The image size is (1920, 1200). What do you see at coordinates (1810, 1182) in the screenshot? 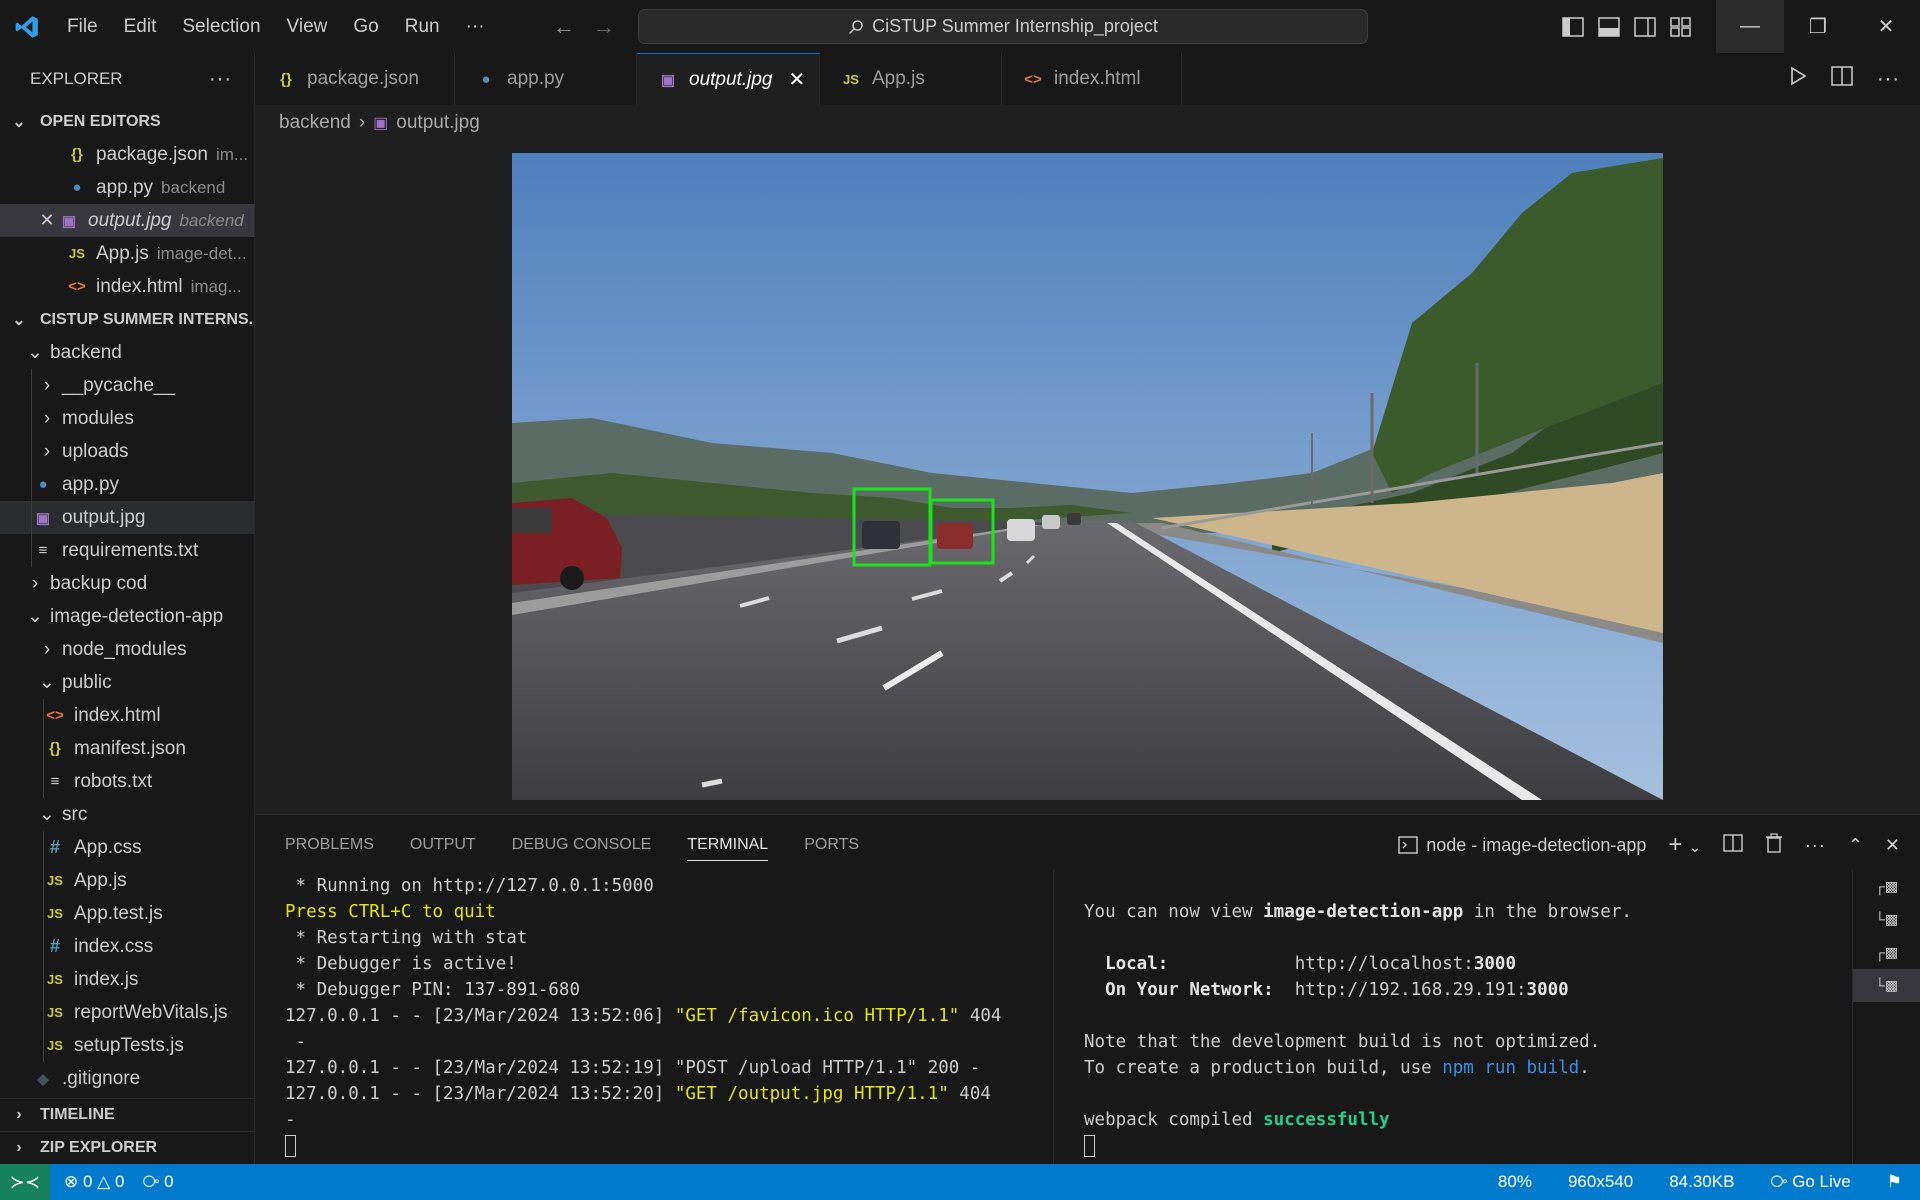
I see `go-live-button: ⧂ Go Live` at bounding box center [1810, 1182].